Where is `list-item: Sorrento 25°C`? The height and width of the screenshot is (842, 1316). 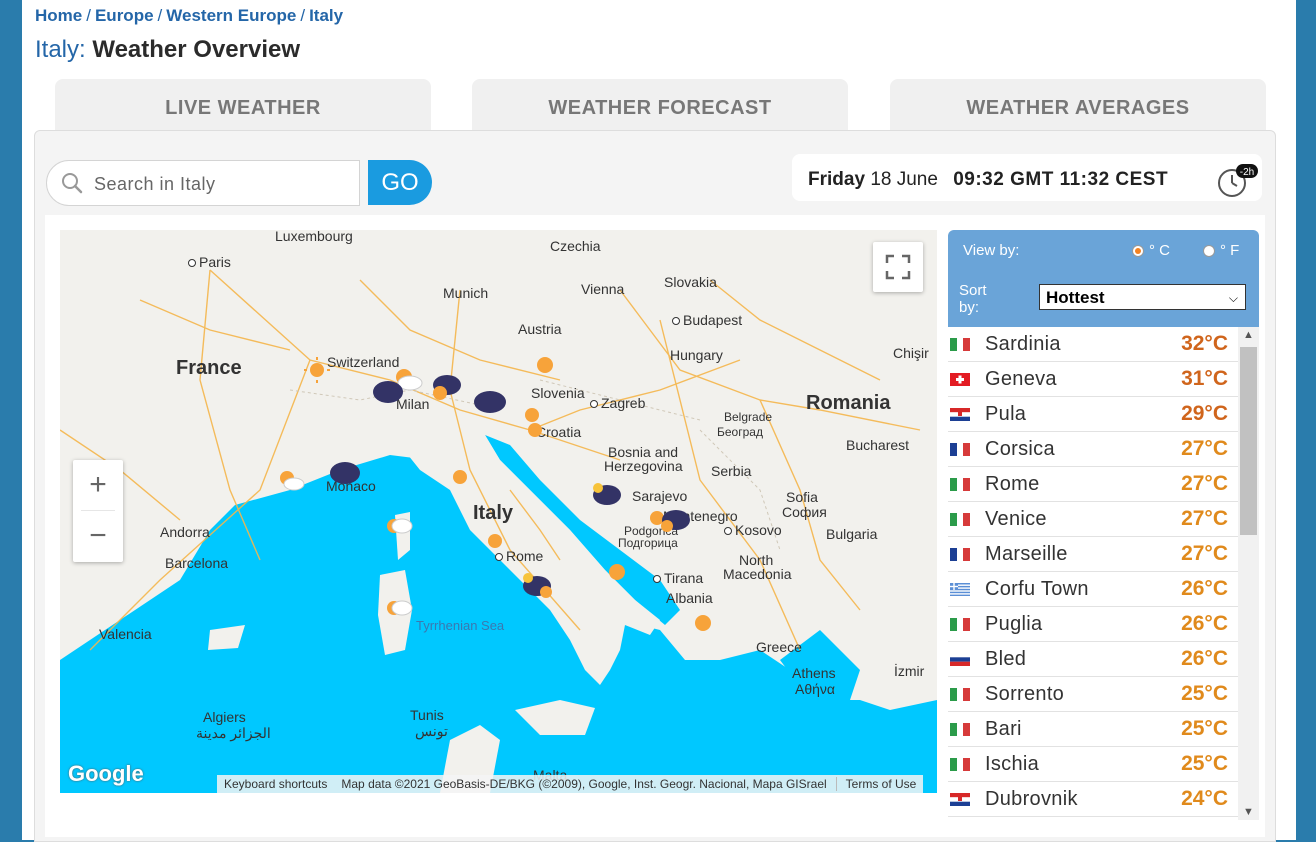
list-item: Sorrento 25°C is located at coordinates (1093, 694).